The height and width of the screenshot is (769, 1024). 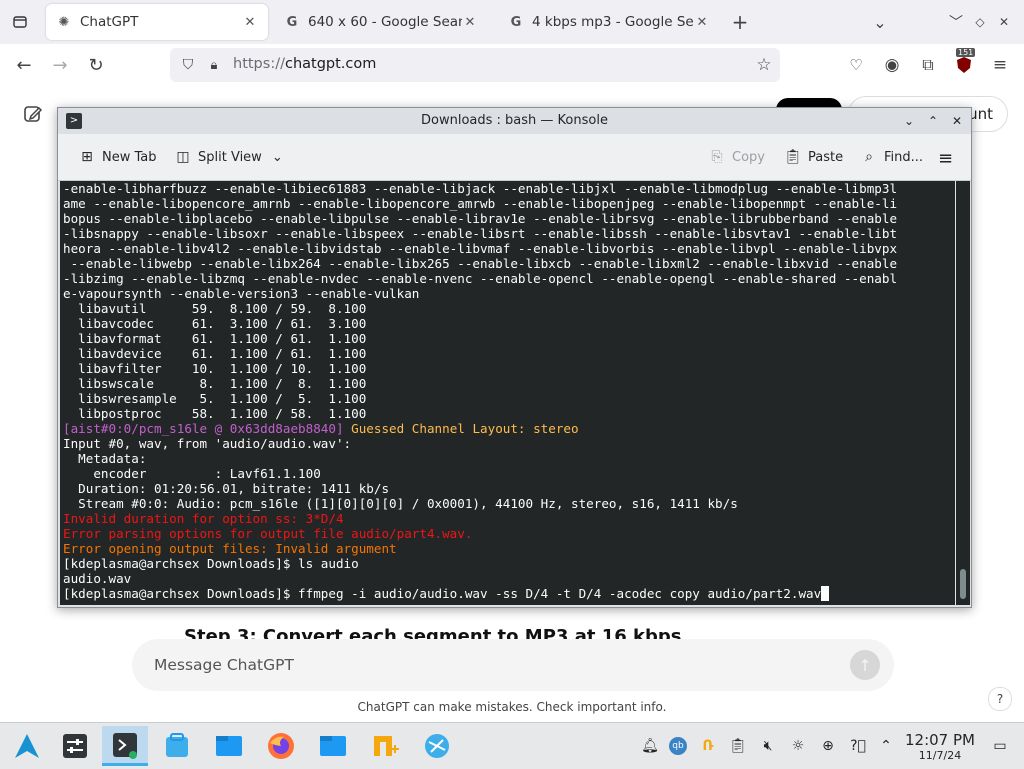 I want to click on system-settings-icon, so click(x=75, y=746).